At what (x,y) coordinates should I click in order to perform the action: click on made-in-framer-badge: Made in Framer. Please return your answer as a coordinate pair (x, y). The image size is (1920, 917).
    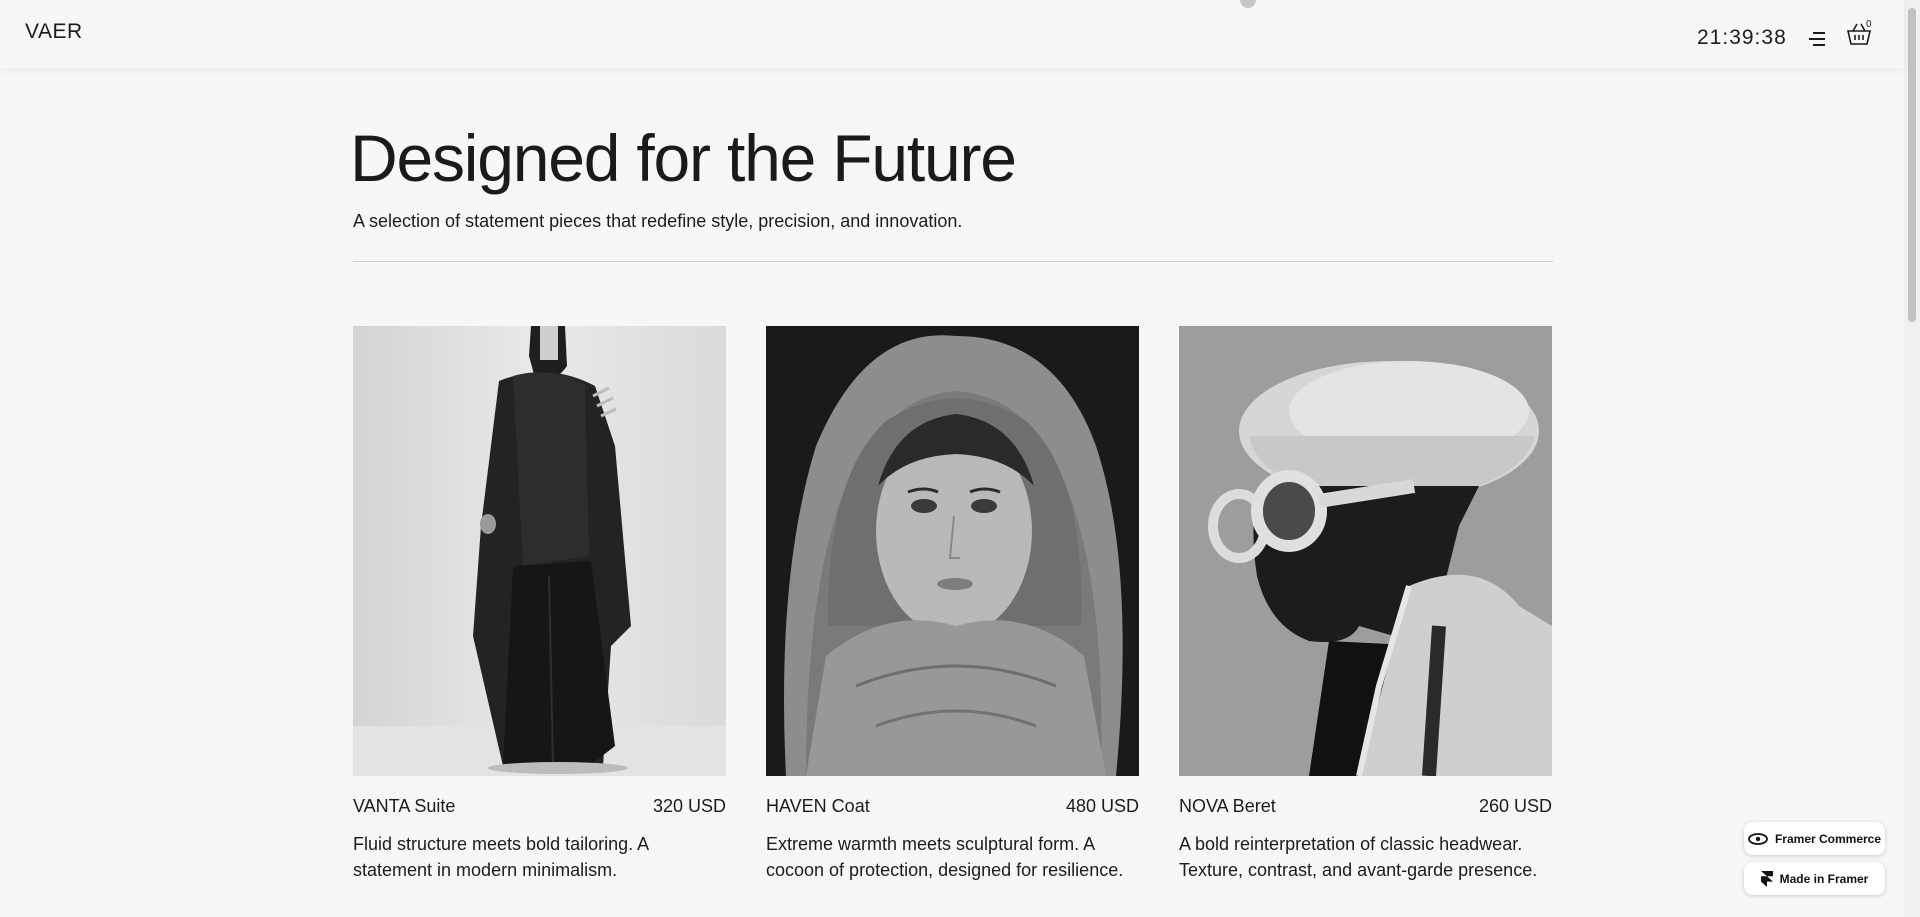
    Looking at the image, I should click on (1814, 878).